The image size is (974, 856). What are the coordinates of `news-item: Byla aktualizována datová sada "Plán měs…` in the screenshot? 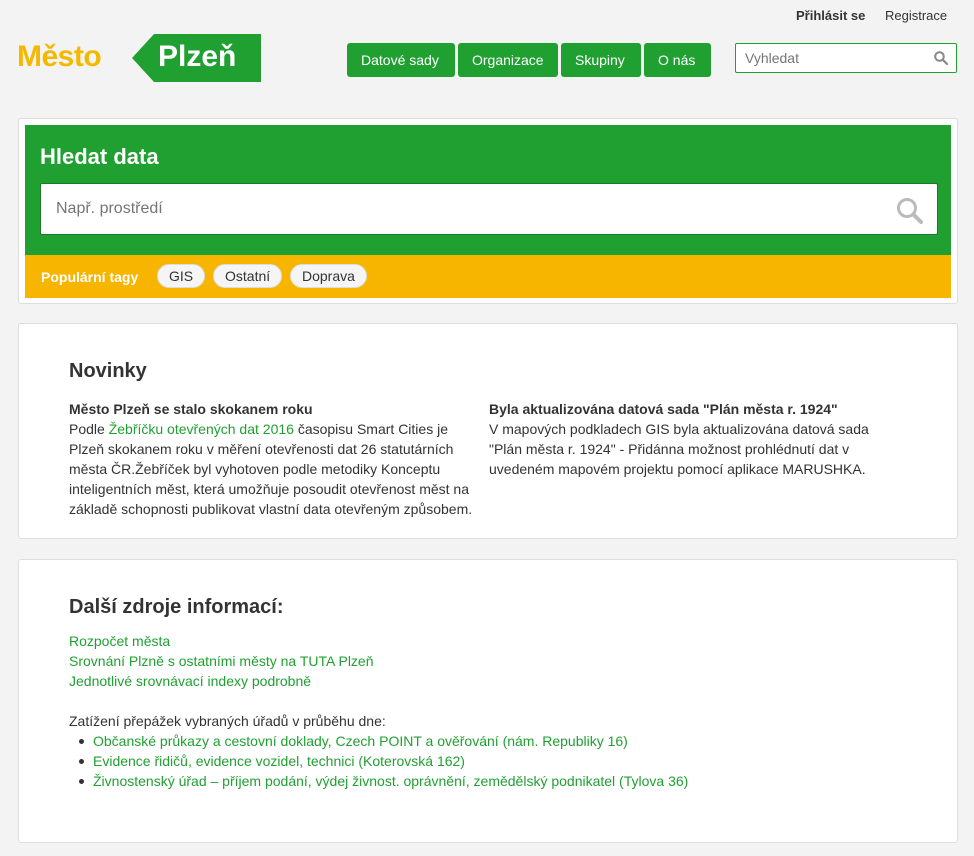 It's located at (694, 439).